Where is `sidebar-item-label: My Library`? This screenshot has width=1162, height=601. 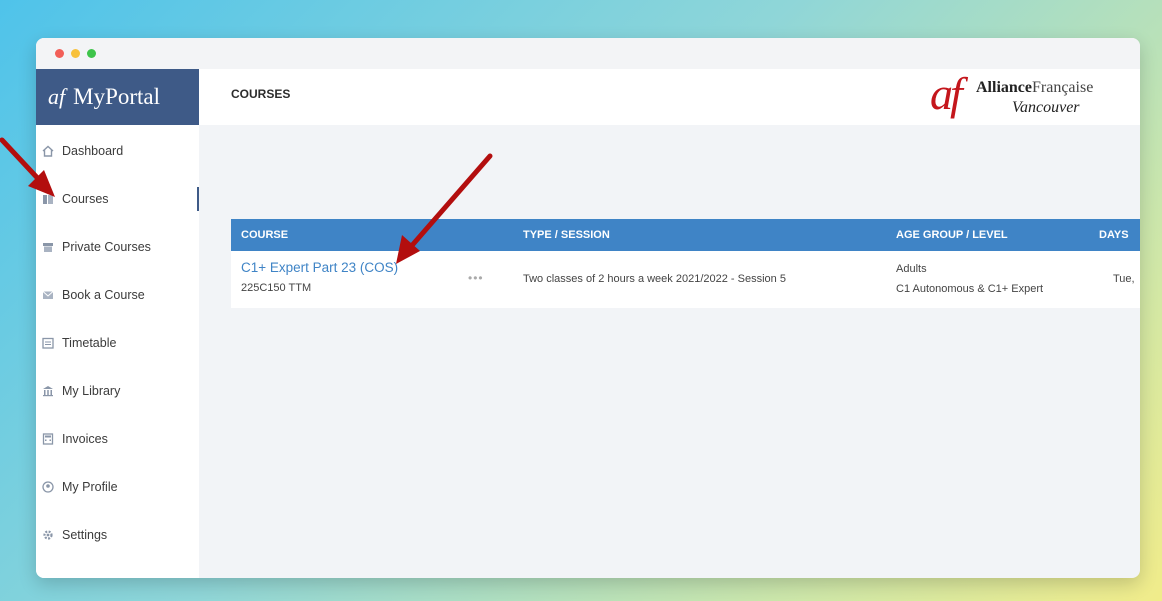
sidebar-item-label: My Library is located at coordinates (91, 391).